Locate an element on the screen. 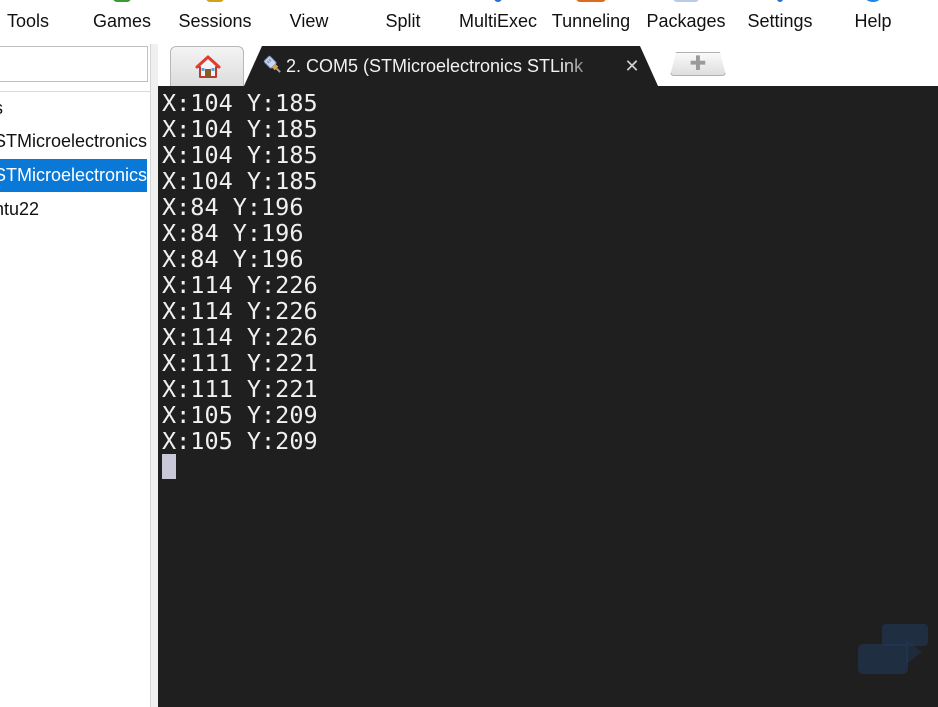 The height and width of the screenshot is (707, 938). toolbar-help-label: Help is located at coordinates (873, 21).